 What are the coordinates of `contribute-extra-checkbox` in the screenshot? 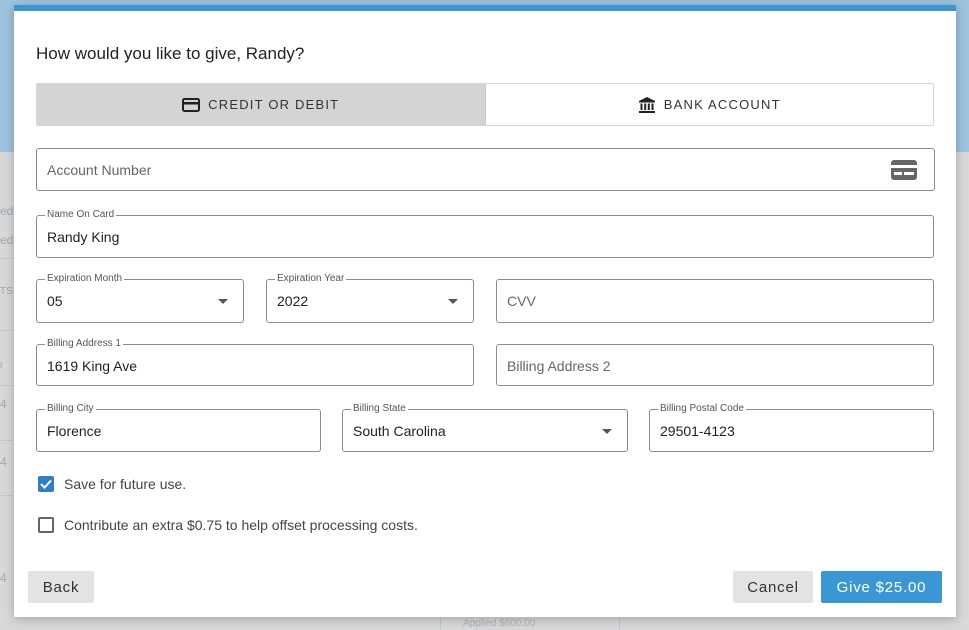 It's located at (46, 525).